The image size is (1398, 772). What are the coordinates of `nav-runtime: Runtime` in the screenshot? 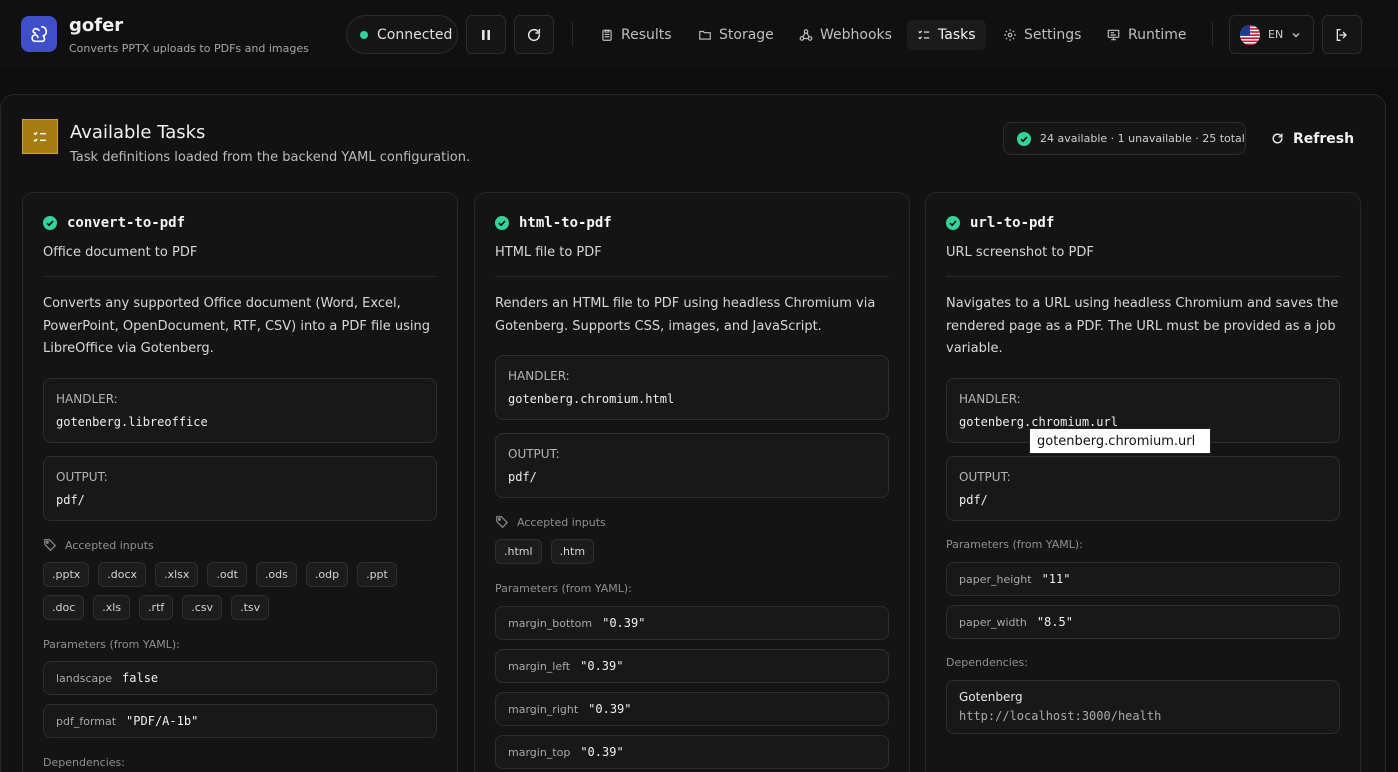 It's located at (1146, 35).